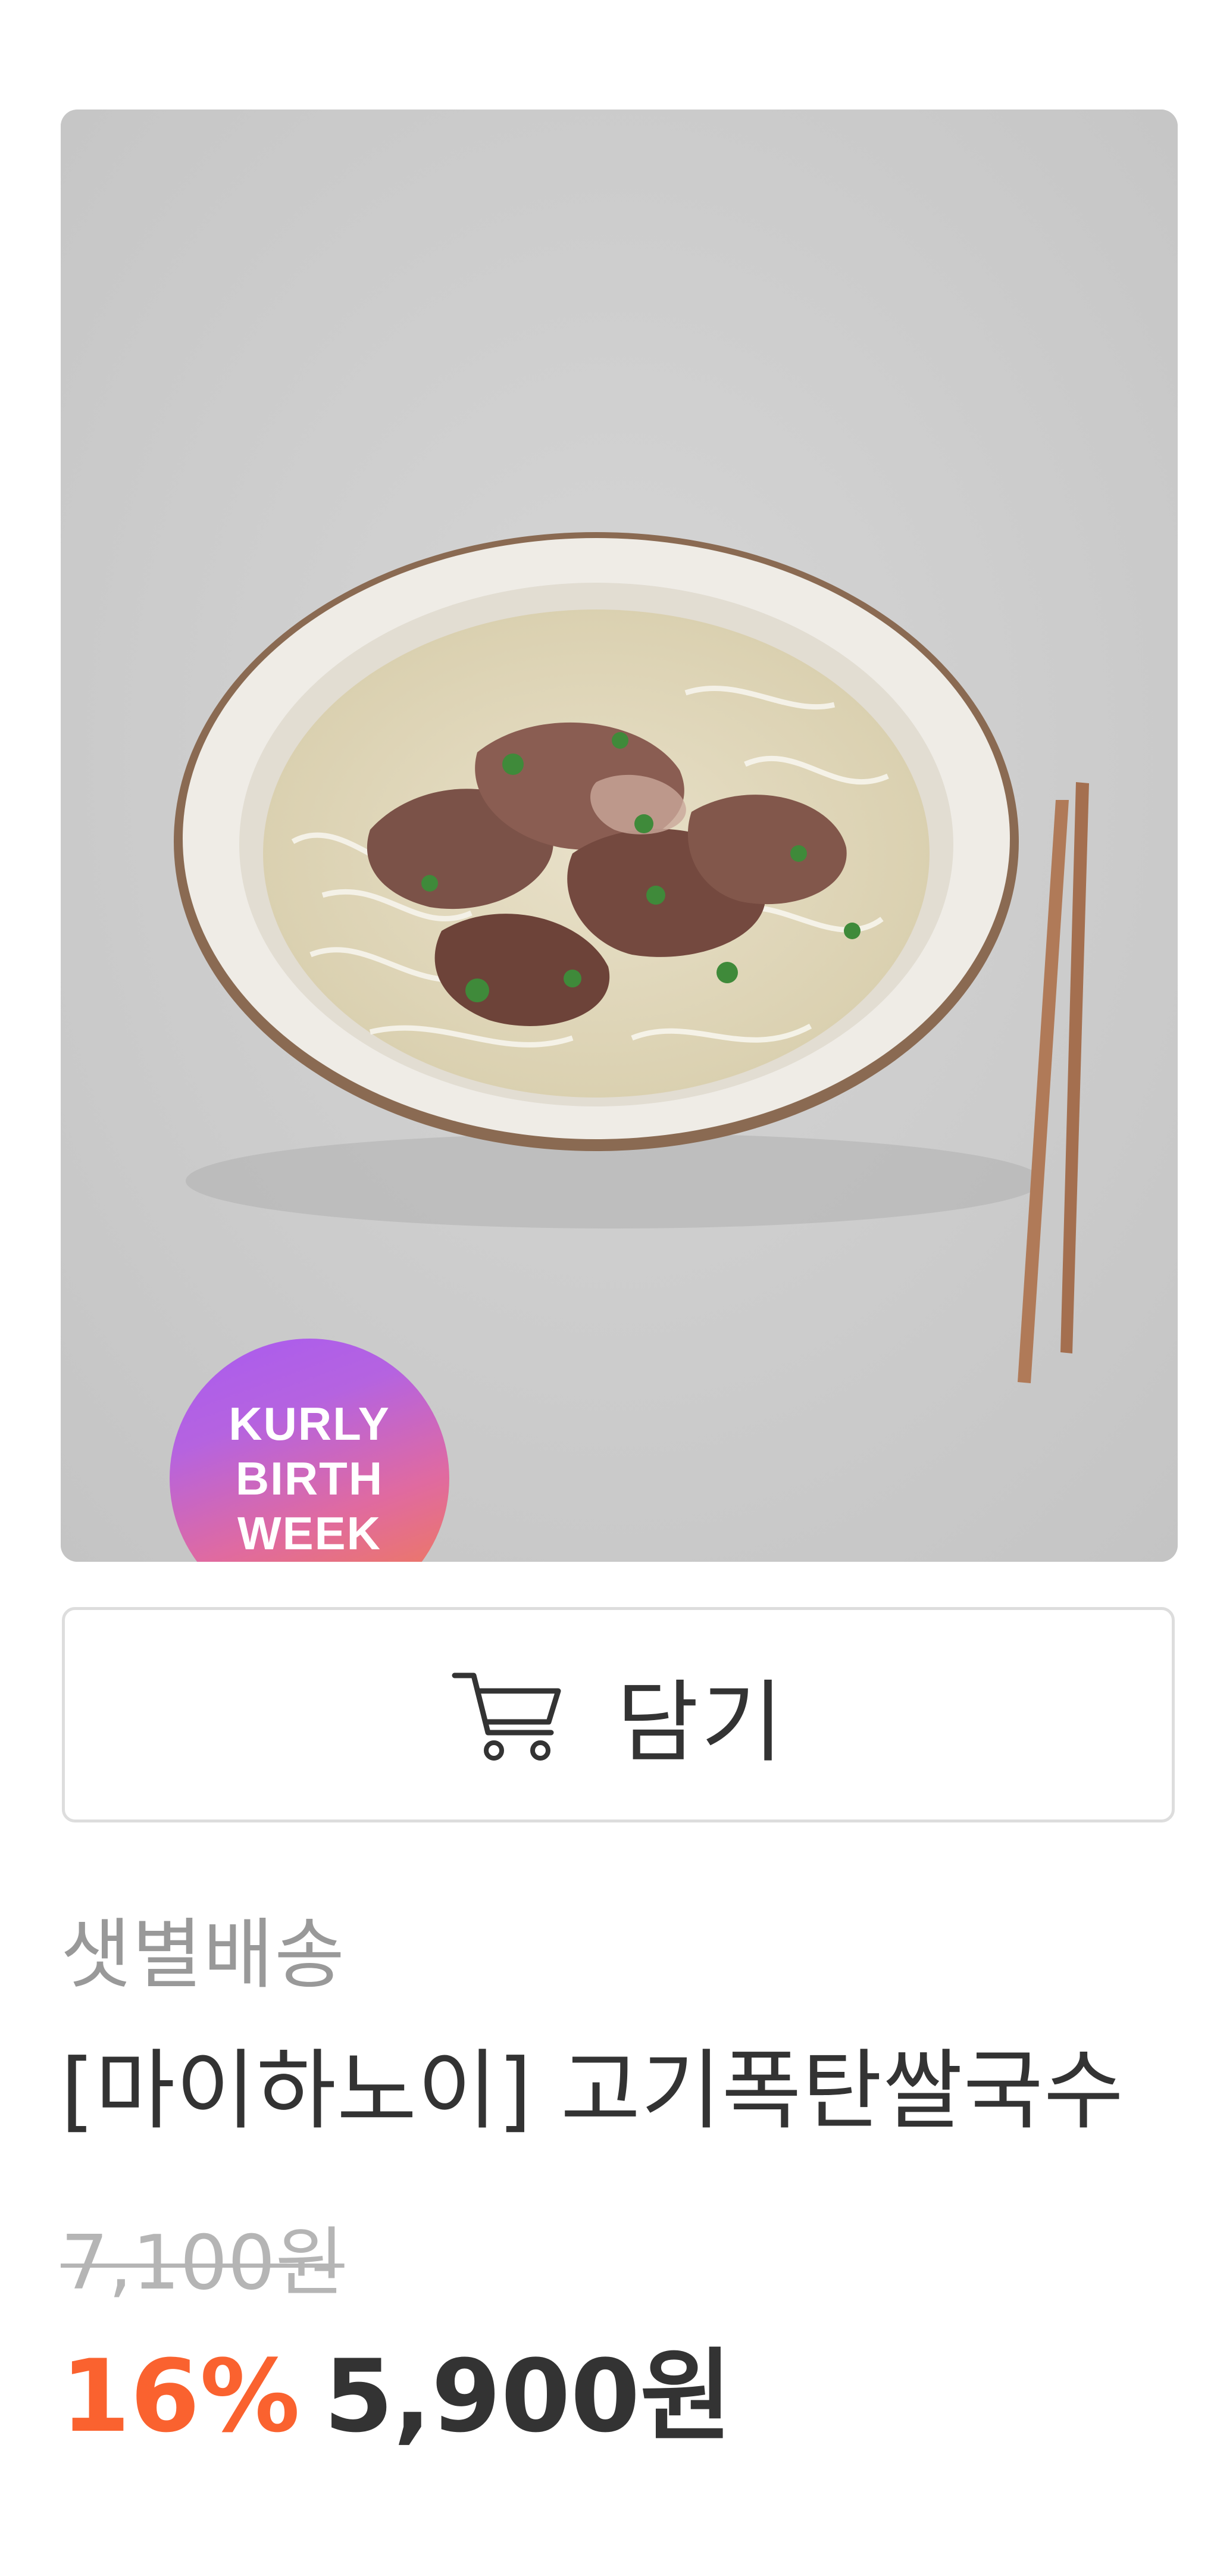  What do you see at coordinates (626, 2083) in the screenshot?
I see `product-name: [마이하노이] 고기폭탄쌀국수` at bounding box center [626, 2083].